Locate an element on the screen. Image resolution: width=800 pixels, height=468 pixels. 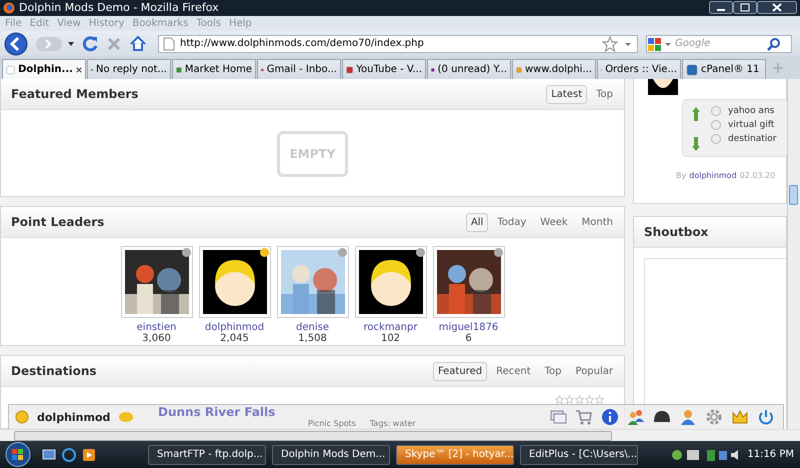
member-points: 1,508 is located at coordinates (312, 338).